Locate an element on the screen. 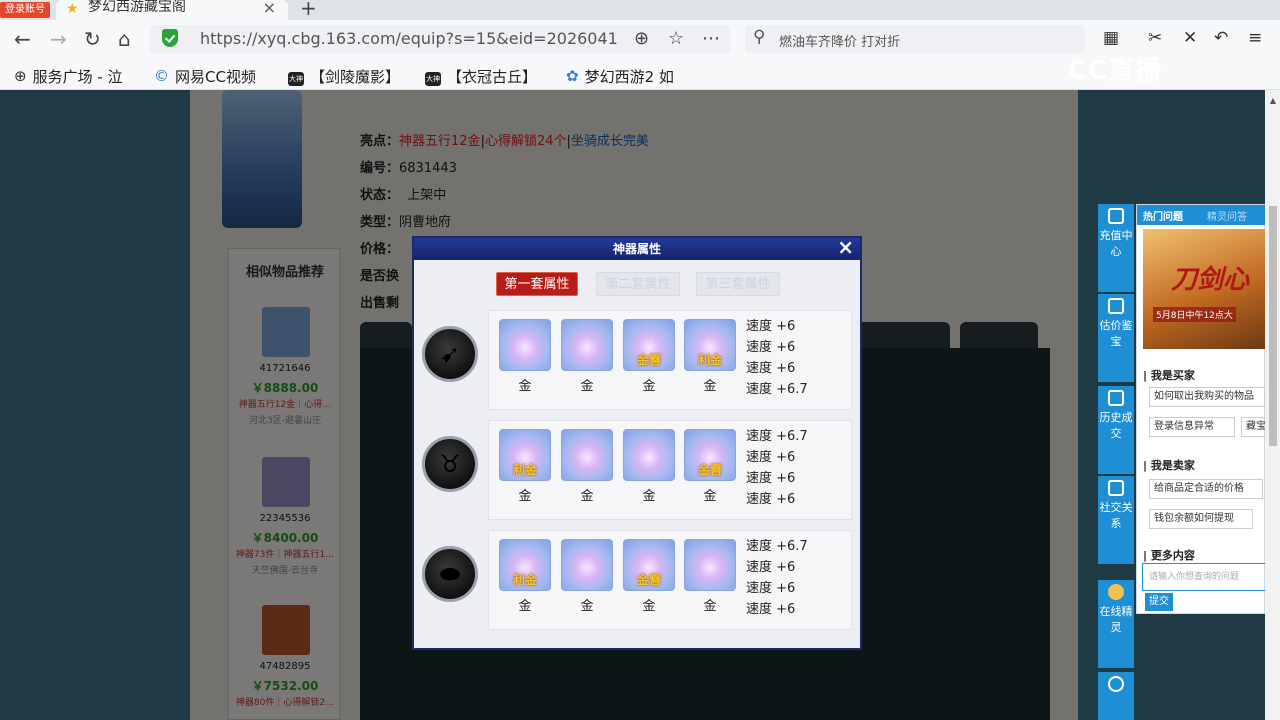  headset-icon is located at coordinates (1116, 684).